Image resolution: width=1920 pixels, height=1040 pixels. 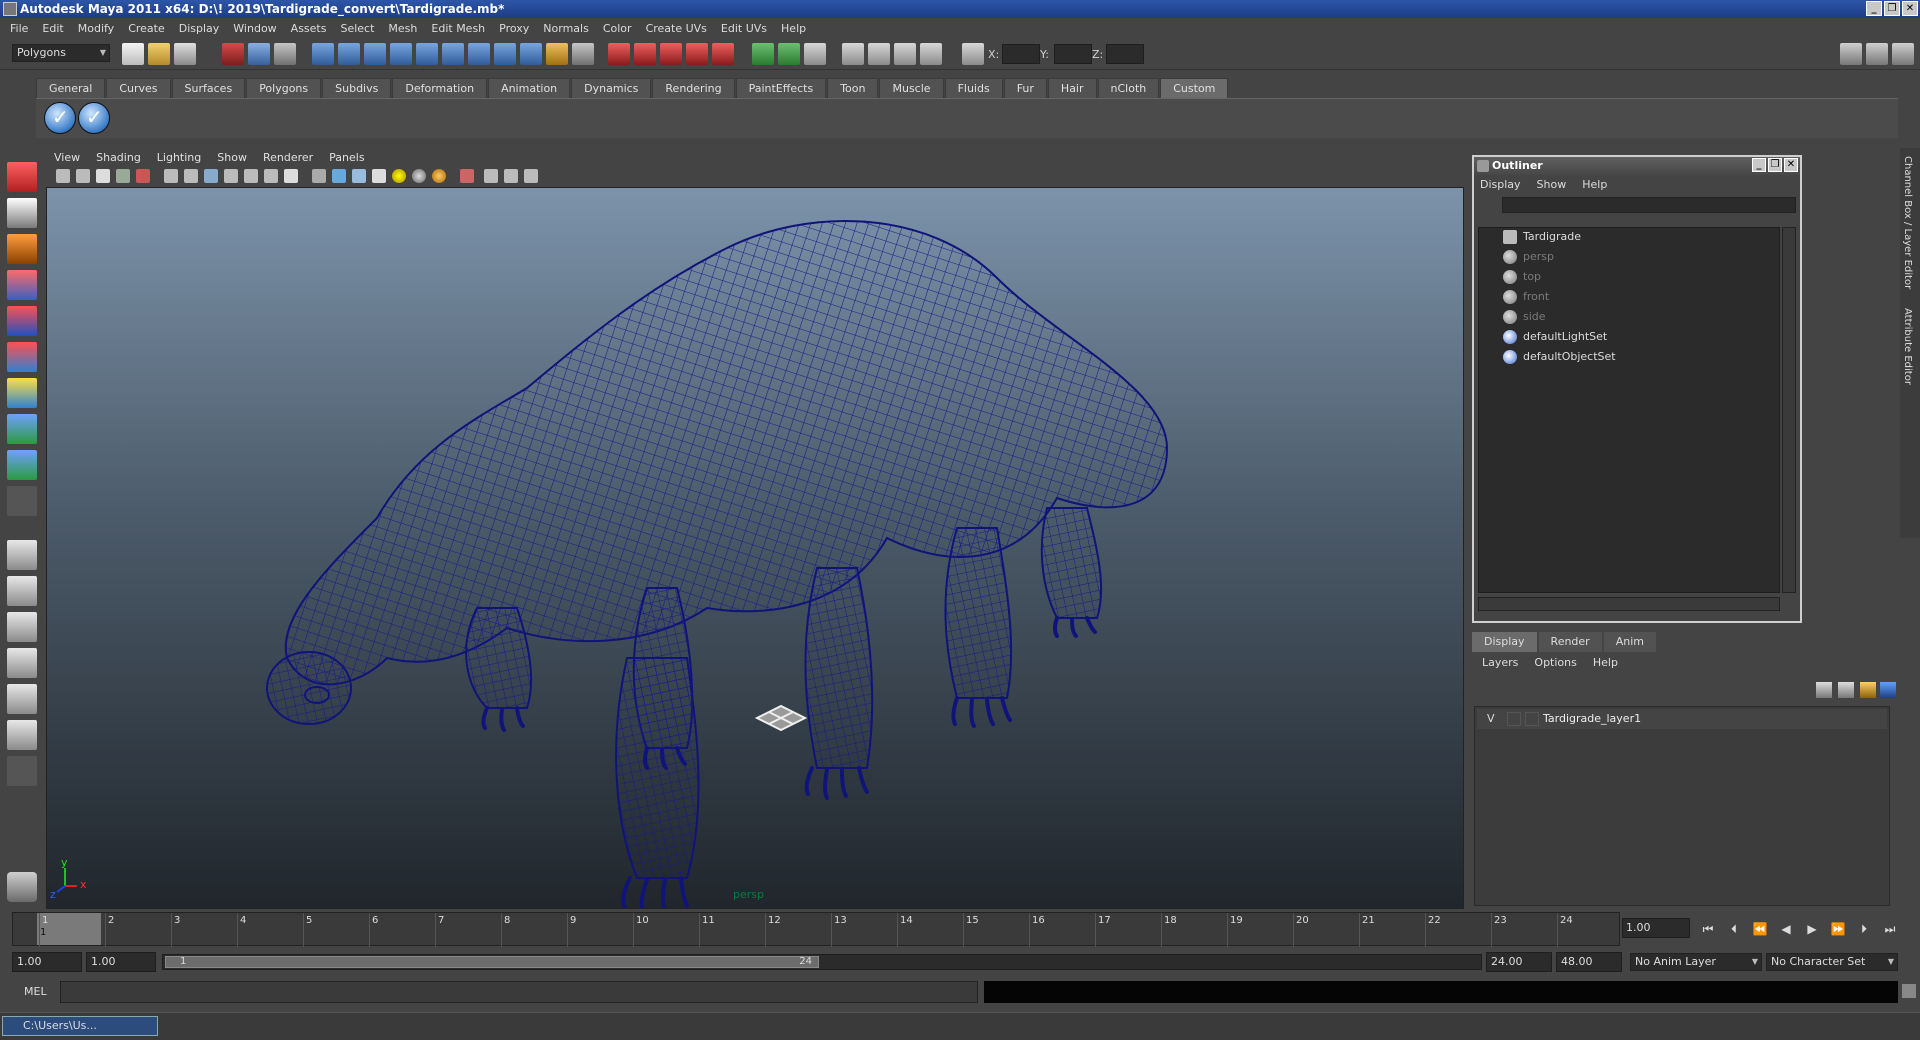 I want to click on outliner-minimize-button: _, so click(x=1759, y=165).